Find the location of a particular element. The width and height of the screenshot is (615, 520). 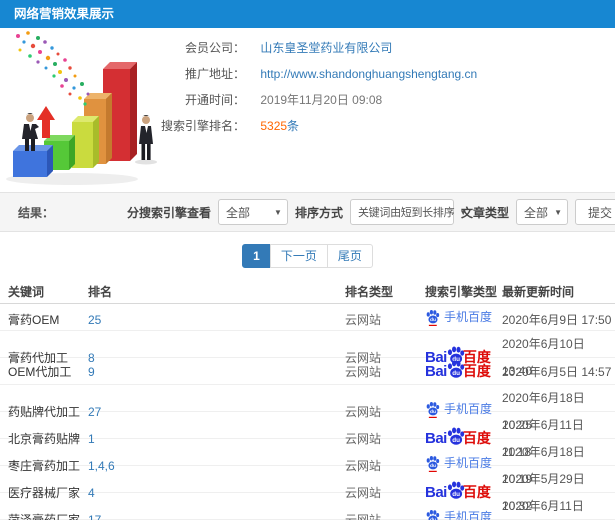

engine-filter-select: 全部 ▼ is located at coordinates (252, 212).